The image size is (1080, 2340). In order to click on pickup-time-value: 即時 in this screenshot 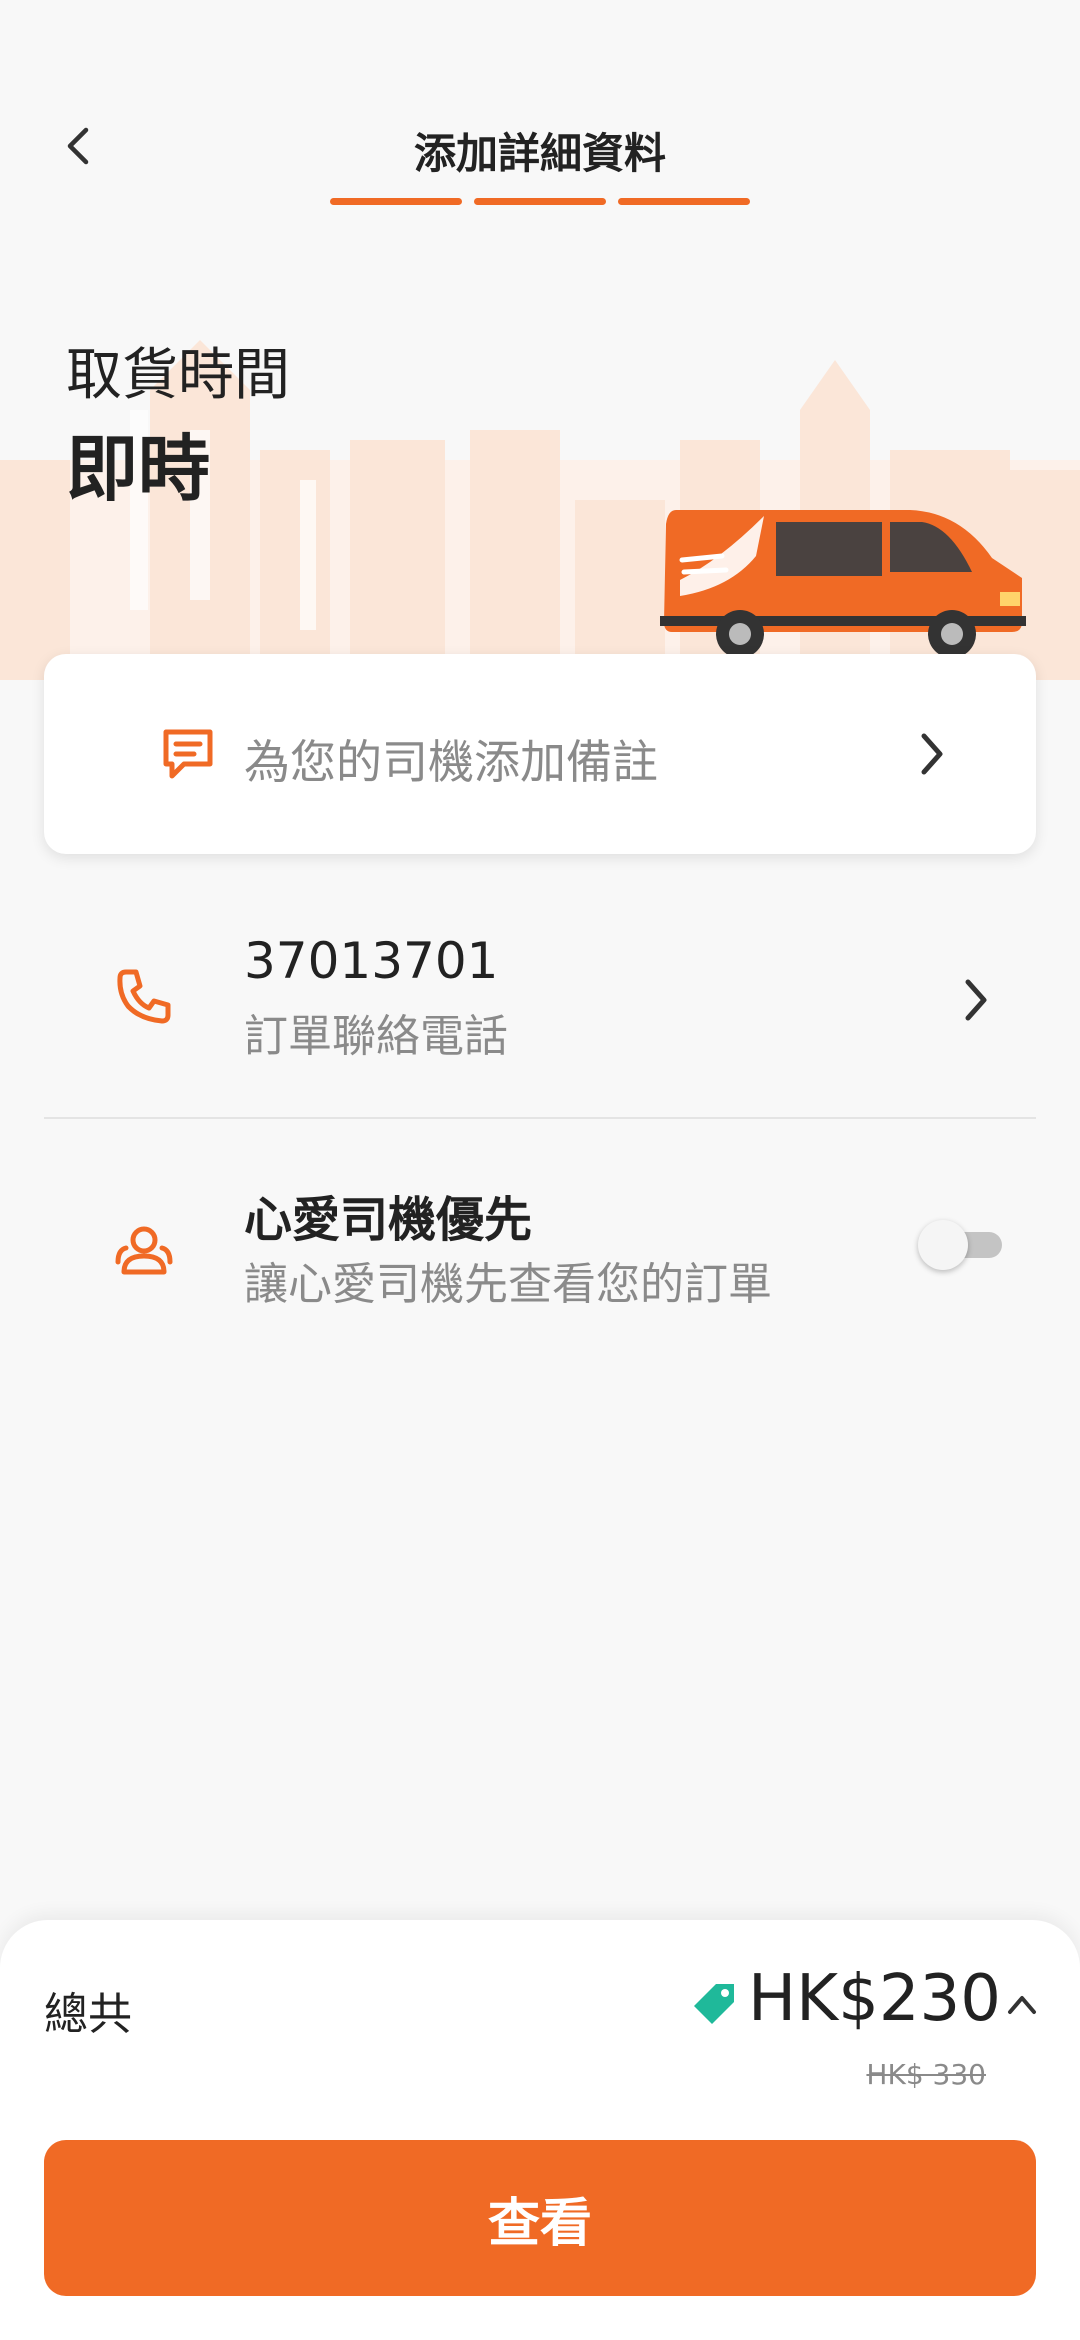, I will do `click(138, 462)`.